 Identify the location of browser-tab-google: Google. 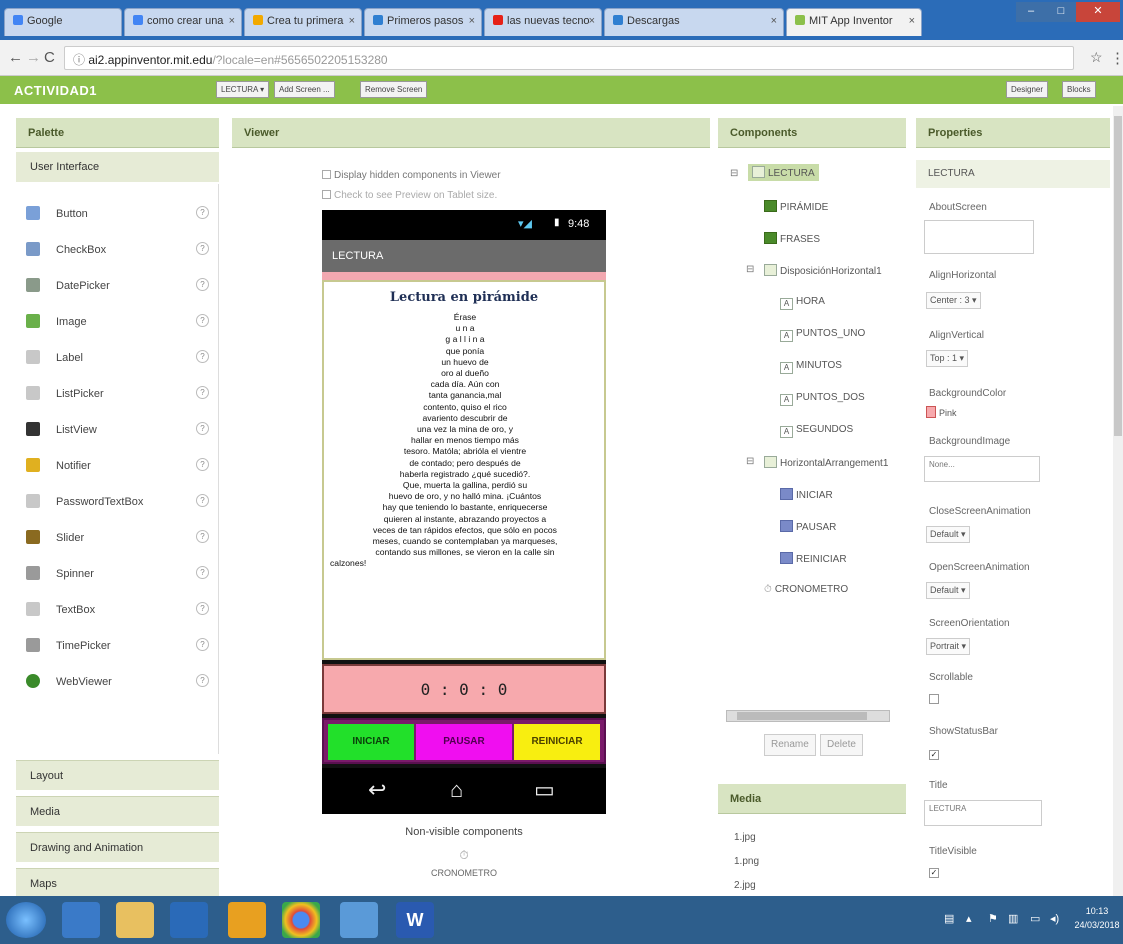
(63, 22).